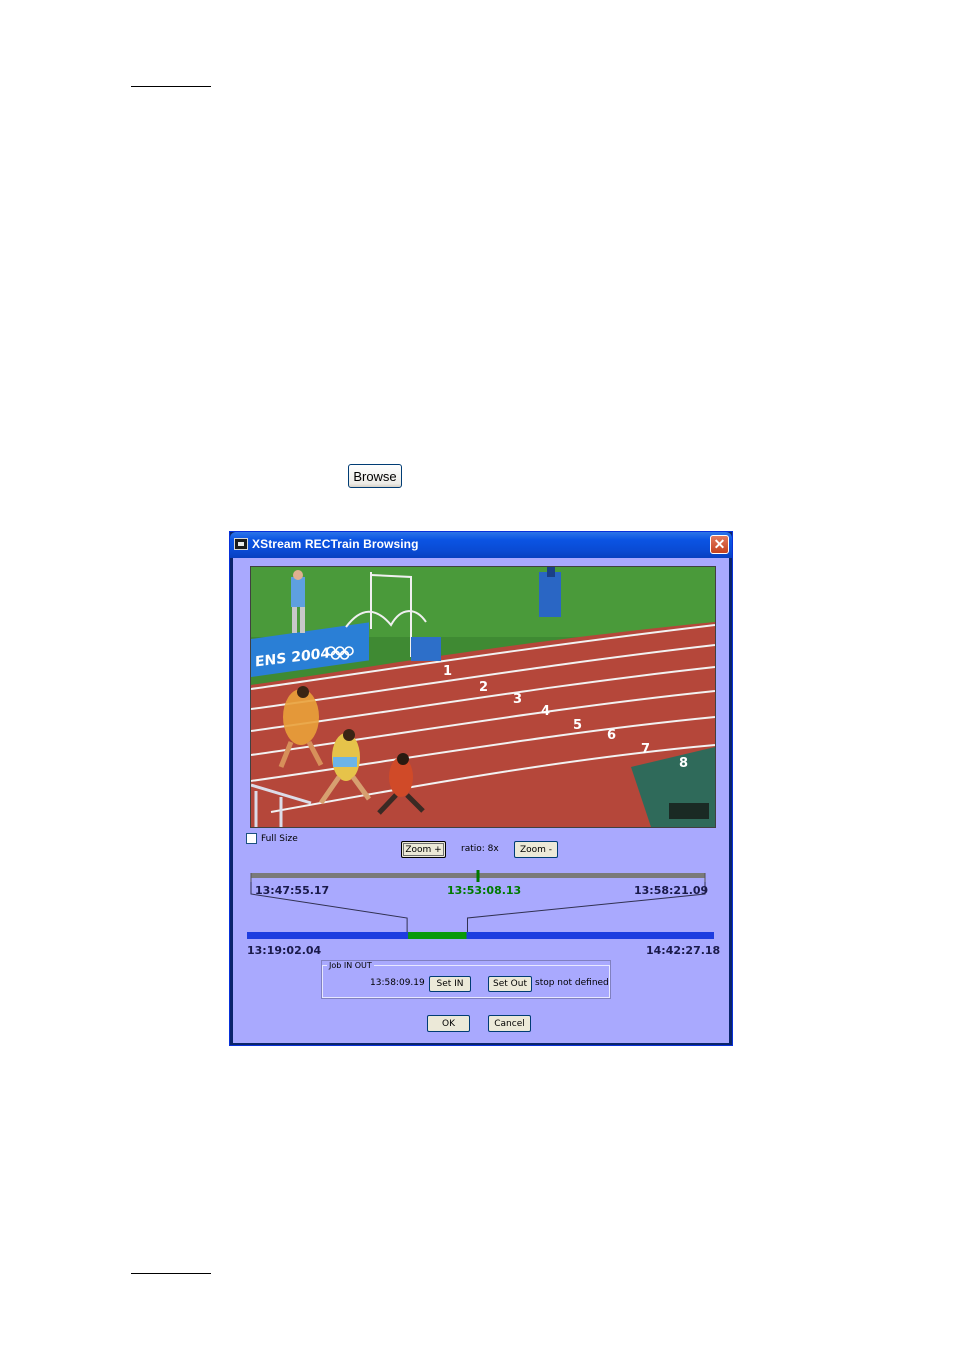 The image size is (954, 1350). What do you see at coordinates (536, 849) in the screenshot?
I see `zoom-out-button: Zoom -` at bounding box center [536, 849].